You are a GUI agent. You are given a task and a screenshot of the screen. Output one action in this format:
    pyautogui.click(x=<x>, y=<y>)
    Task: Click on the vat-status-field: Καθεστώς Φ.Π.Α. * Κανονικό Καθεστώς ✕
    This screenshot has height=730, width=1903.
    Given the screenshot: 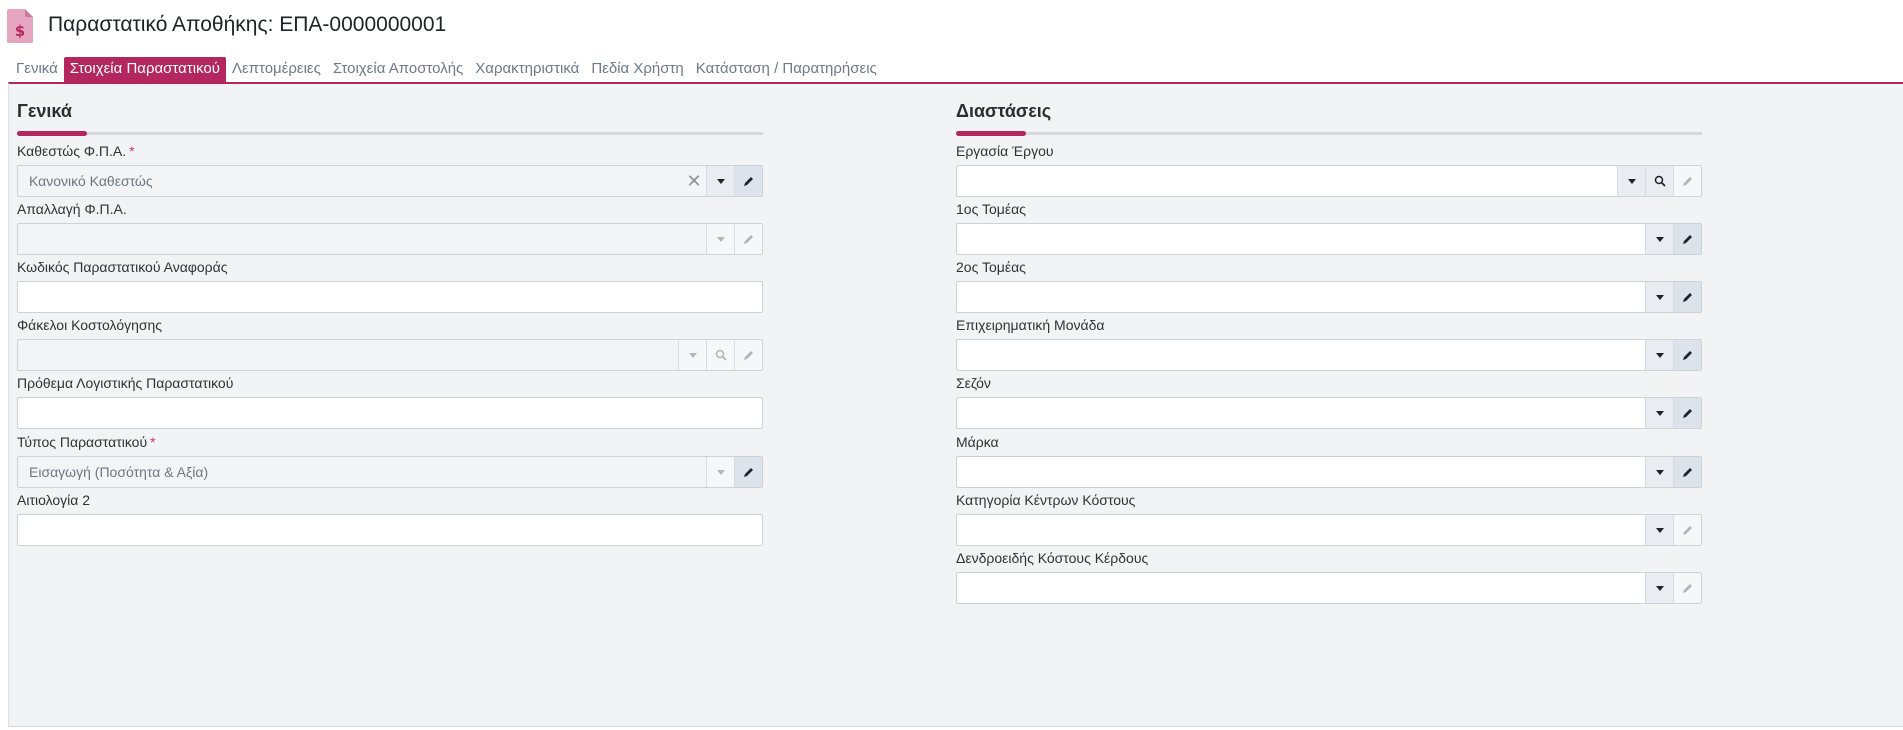 What is the action you would take?
    pyautogui.click(x=390, y=170)
    